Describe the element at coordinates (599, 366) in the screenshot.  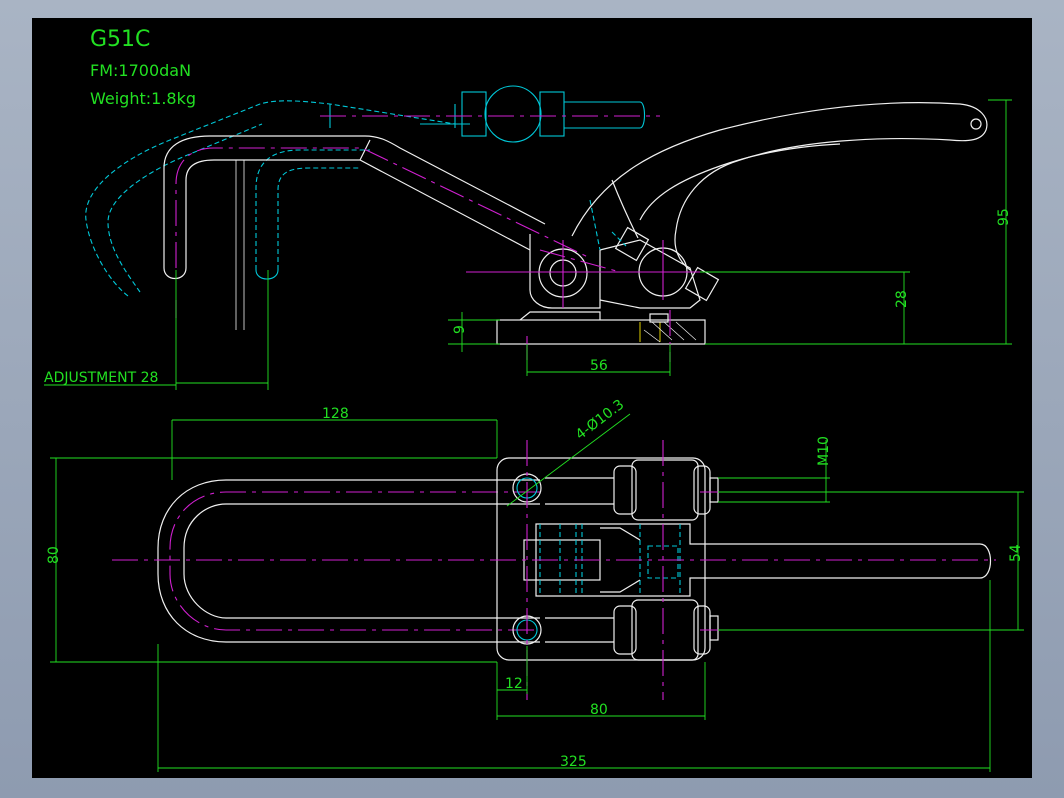
I see `dim-56: 56` at that location.